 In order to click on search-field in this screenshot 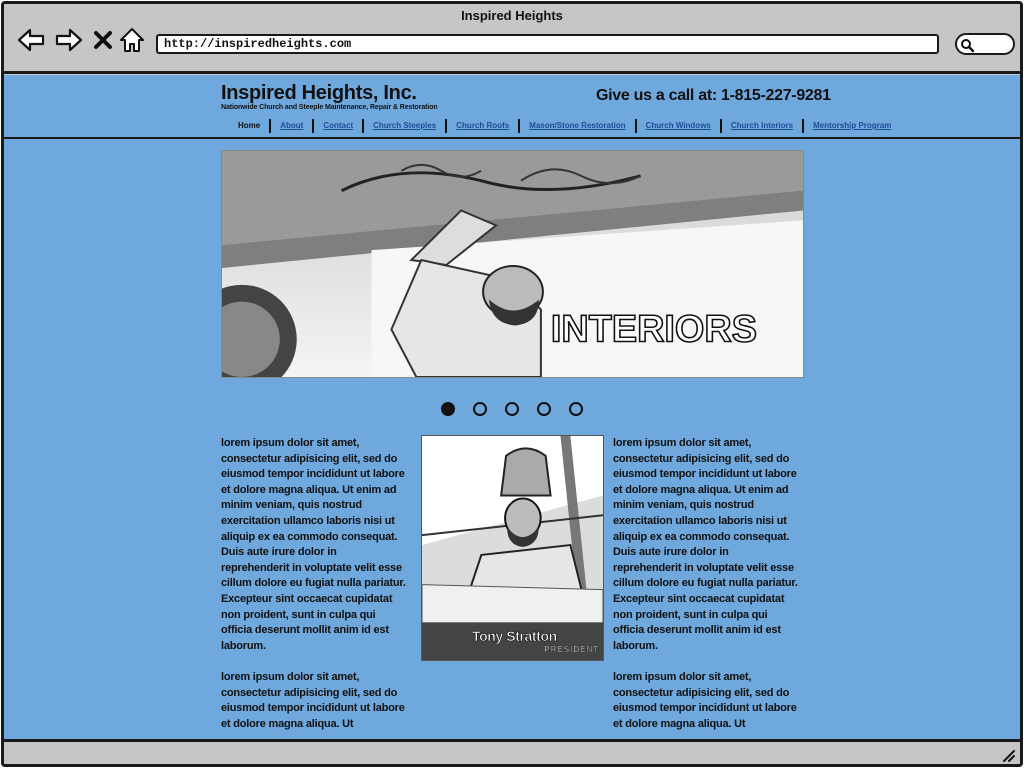, I will do `click(985, 44)`.